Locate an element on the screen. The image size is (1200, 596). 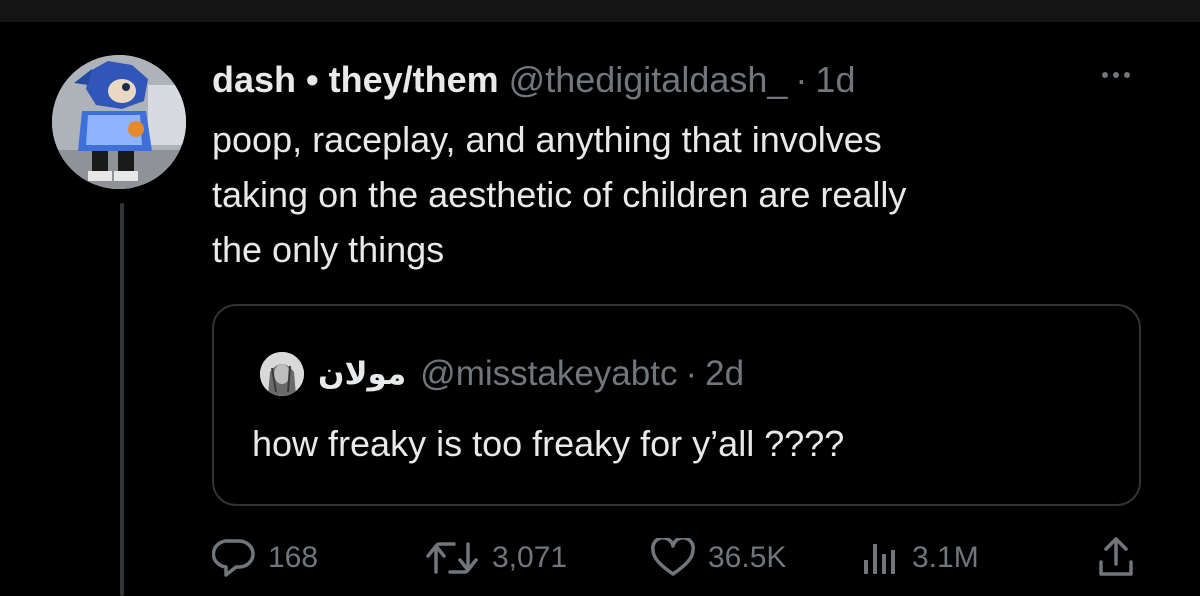
tweet-header: dash • they/them @thedigitaldash_ · 1d is located at coordinates (533, 80).